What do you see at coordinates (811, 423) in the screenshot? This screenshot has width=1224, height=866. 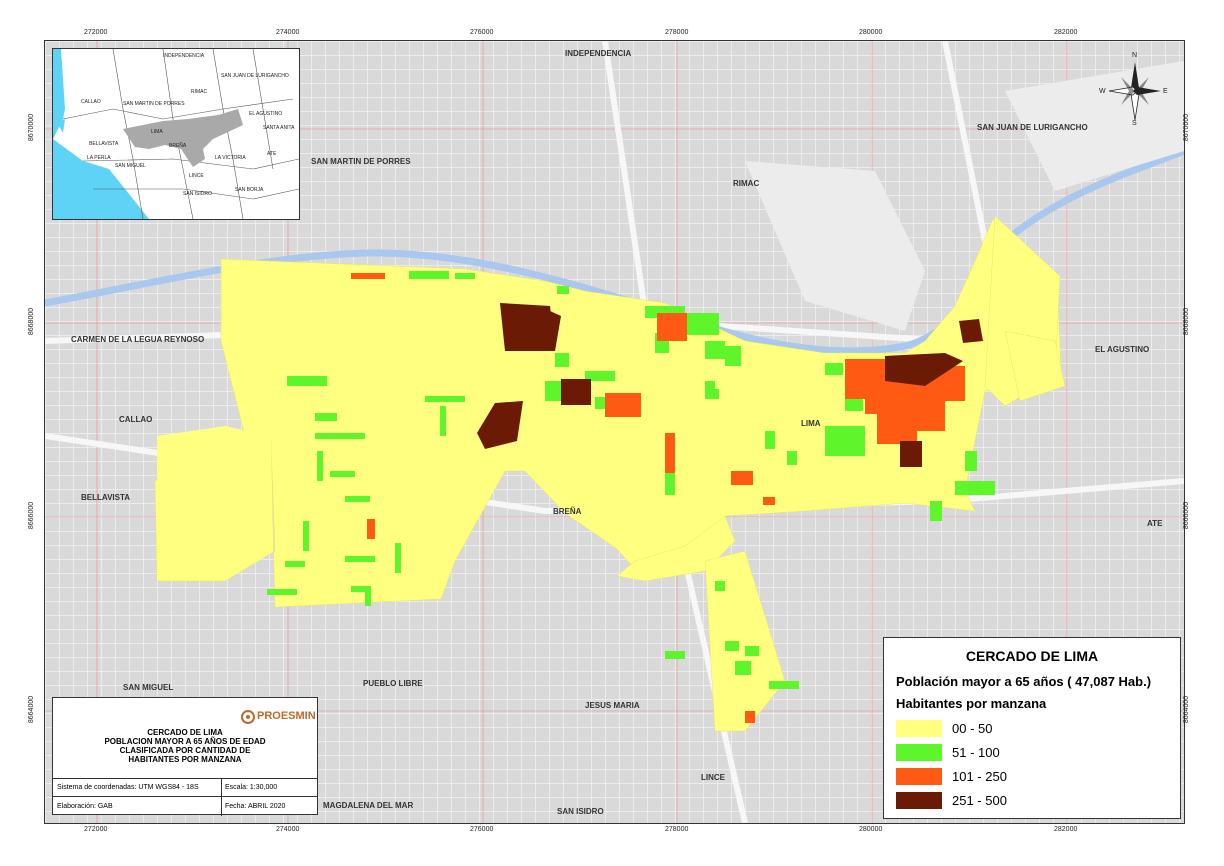 I see `district-label-lima: LIMA` at bounding box center [811, 423].